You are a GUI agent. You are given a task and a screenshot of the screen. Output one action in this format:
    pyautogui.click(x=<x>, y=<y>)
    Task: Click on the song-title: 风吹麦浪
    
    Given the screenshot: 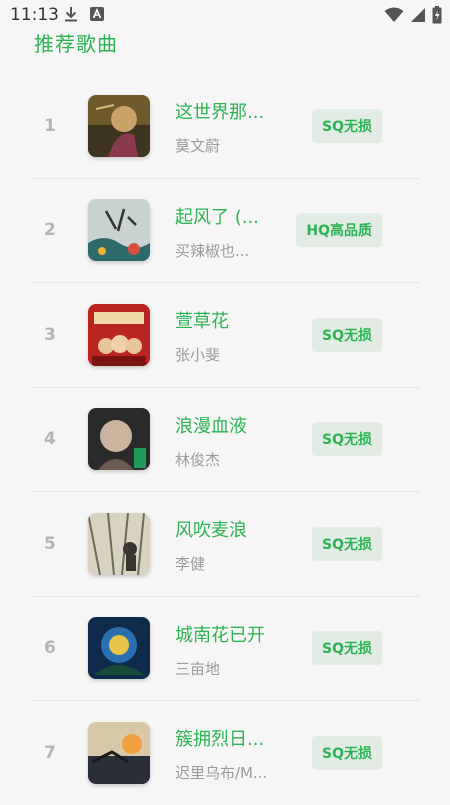 What is the action you would take?
    pyautogui.click(x=211, y=530)
    